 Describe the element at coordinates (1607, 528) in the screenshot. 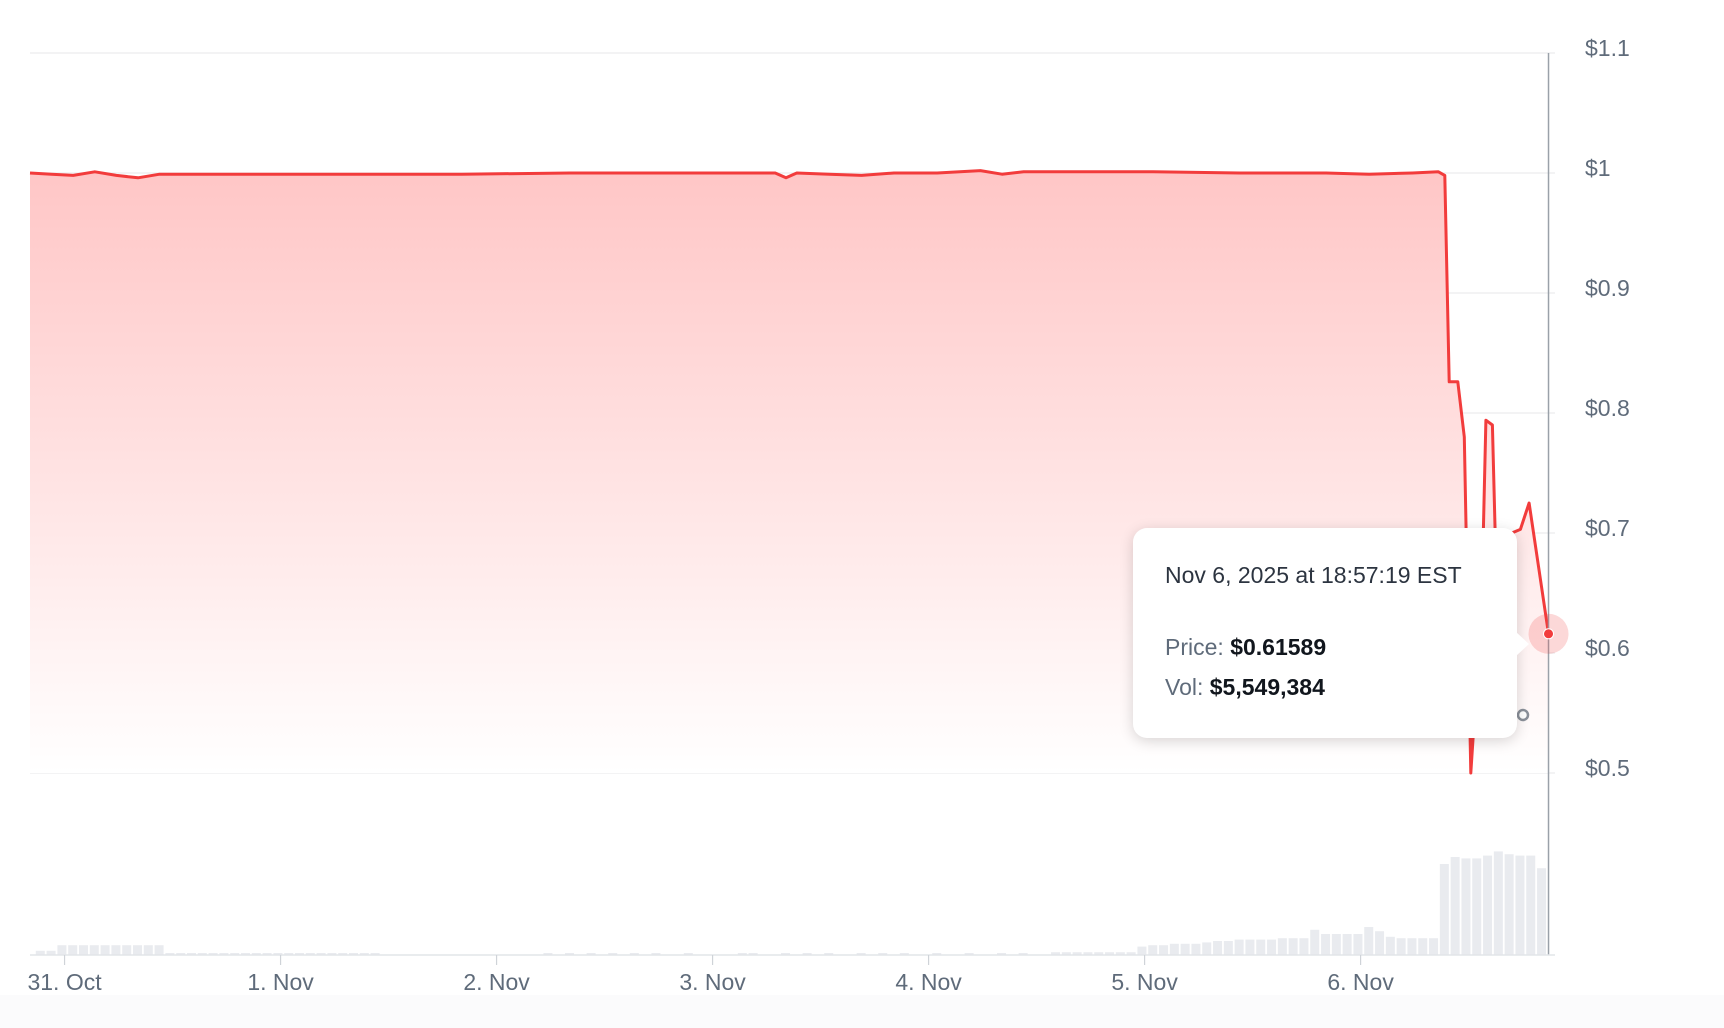

I see `y-tick-label: $0.7` at that location.